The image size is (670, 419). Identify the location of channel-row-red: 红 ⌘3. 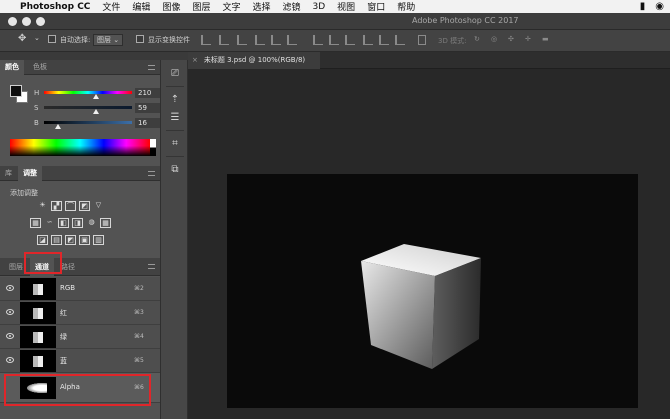
(80, 313).